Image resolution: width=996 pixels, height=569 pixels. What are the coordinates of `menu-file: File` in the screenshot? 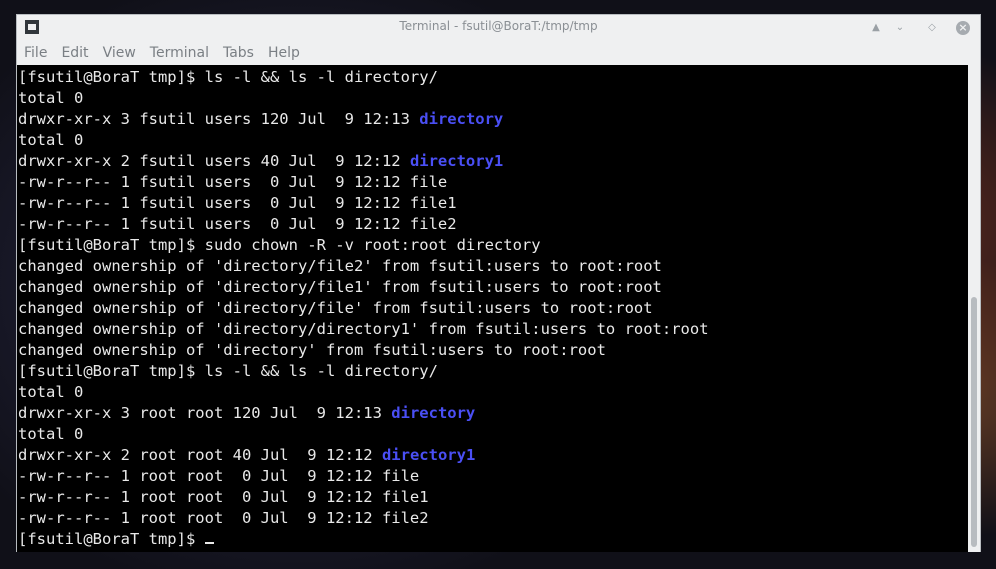 It's located at (35, 53).